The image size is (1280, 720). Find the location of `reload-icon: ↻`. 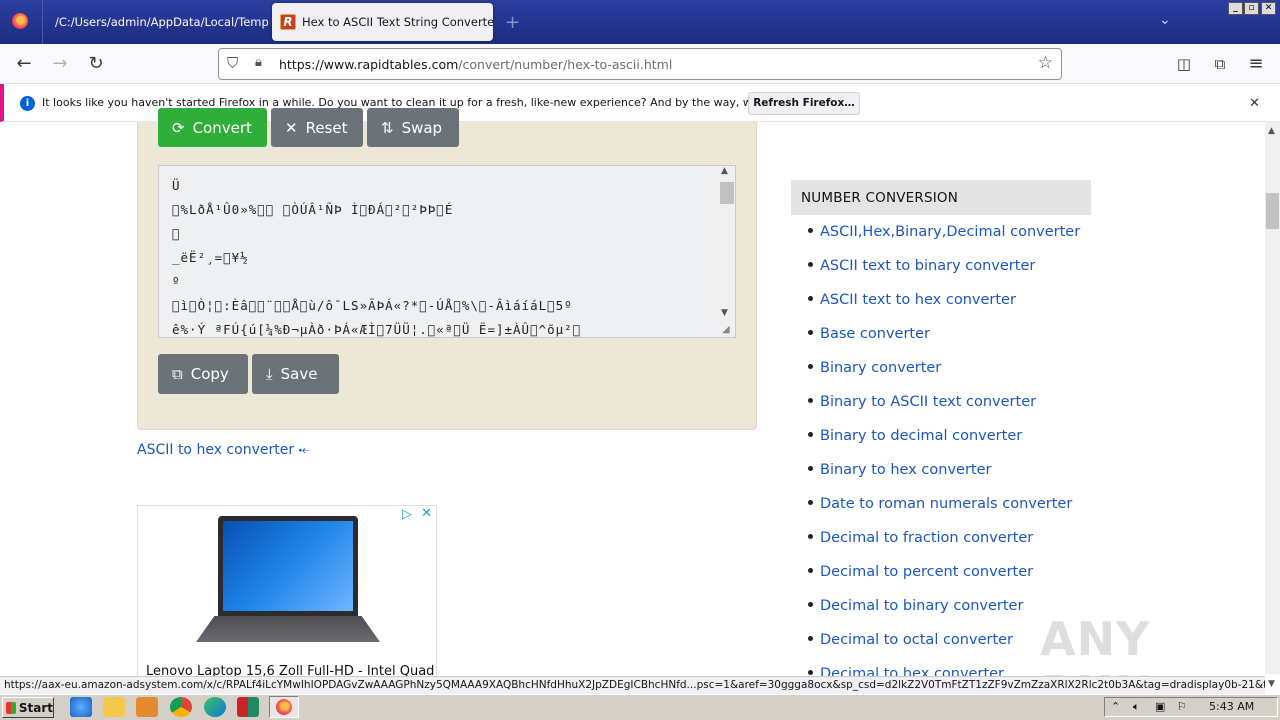

reload-icon: ↻ is located at coordinates (96, 64).